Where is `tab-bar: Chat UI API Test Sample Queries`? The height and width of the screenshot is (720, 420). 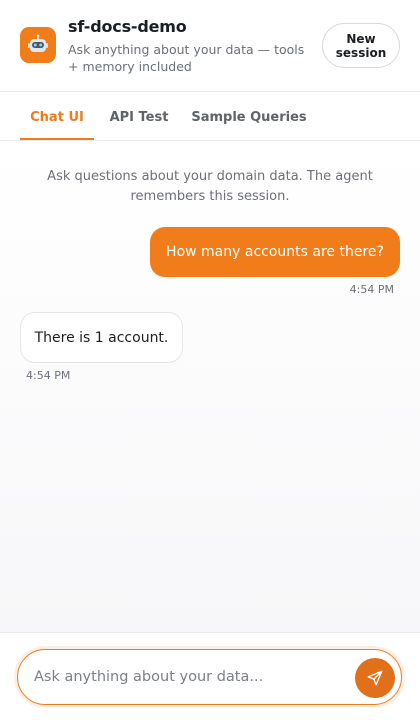 tab-bar: Chat UI API Test Sample Queries is located at coordinates (210, 116).